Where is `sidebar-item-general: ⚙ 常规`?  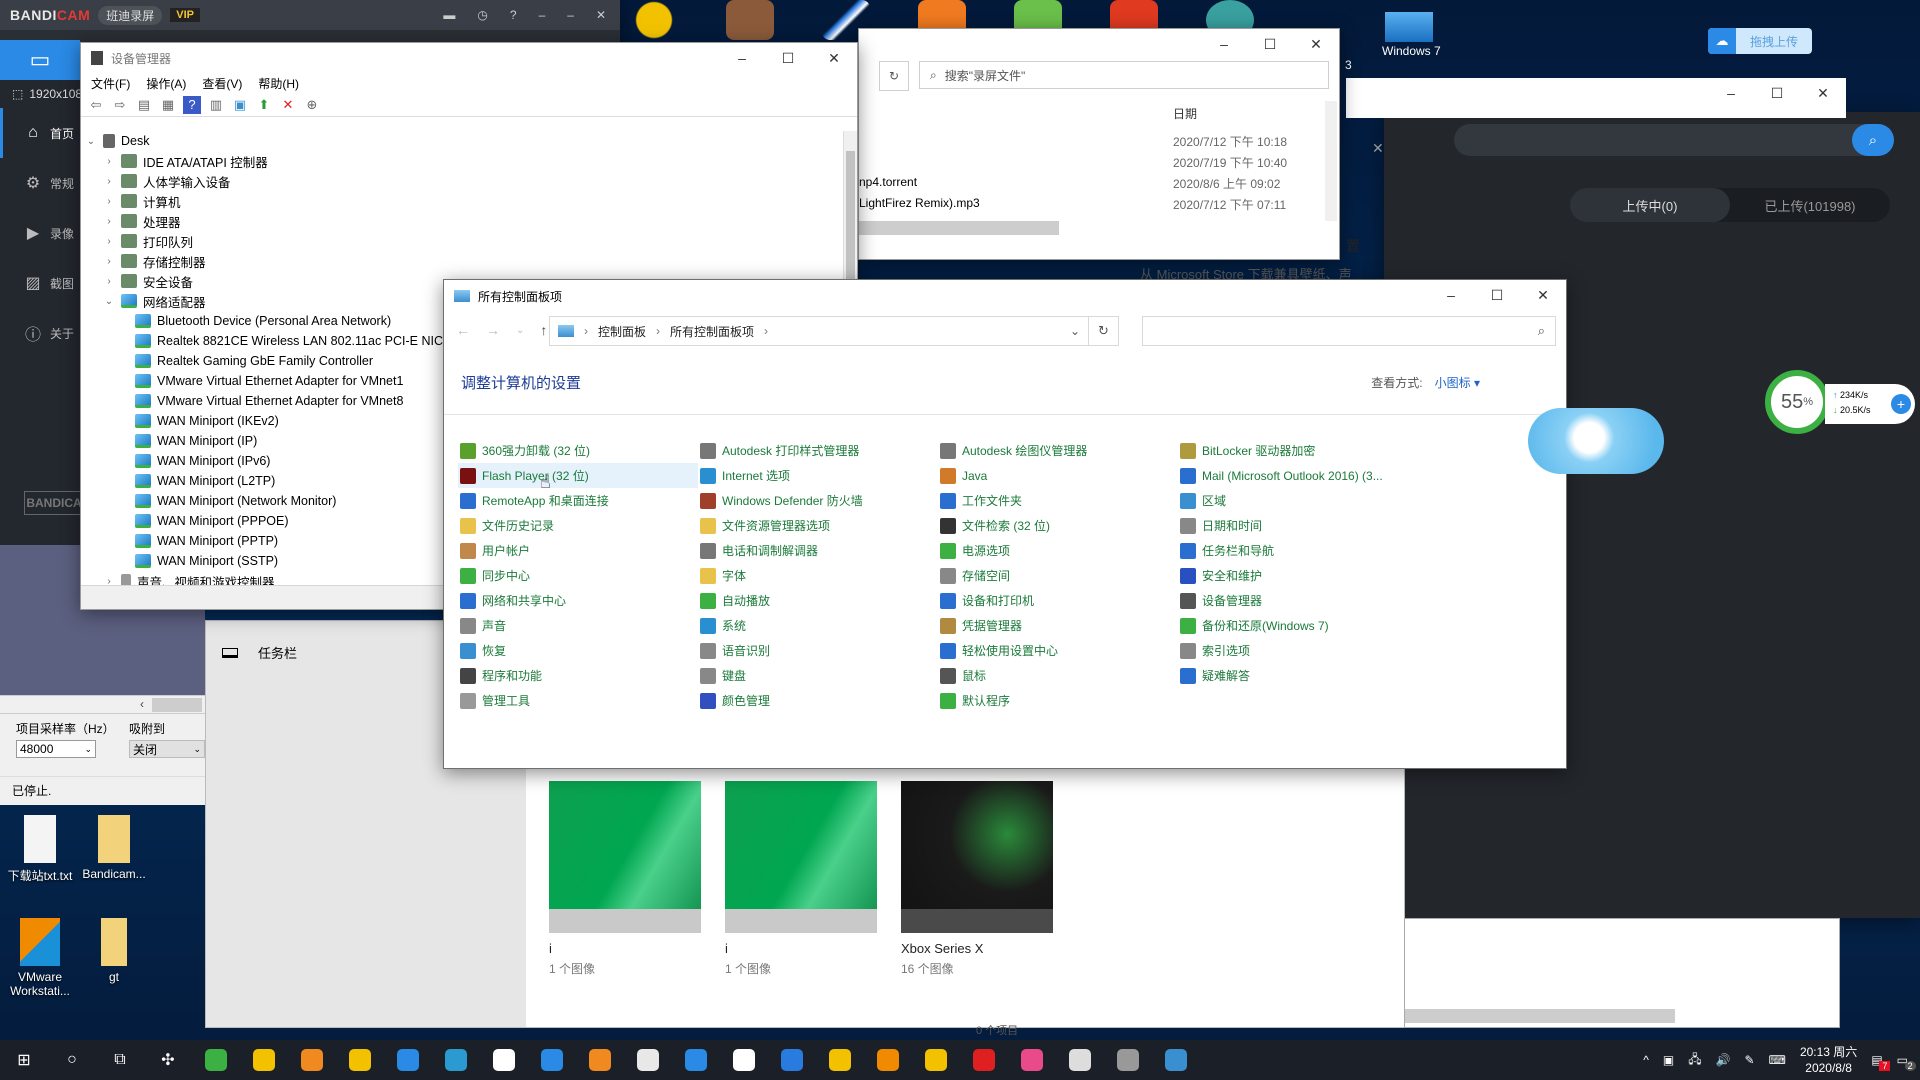 sidebar-item-general: ⚙ 常规 is located at coordinates (40, 183).